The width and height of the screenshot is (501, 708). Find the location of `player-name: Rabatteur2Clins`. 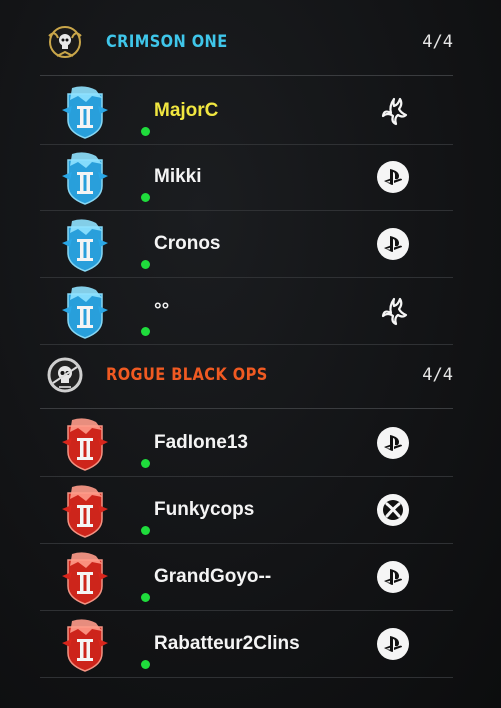

player-name: Rabatteur2Clins is located at coordinates (227, 644).